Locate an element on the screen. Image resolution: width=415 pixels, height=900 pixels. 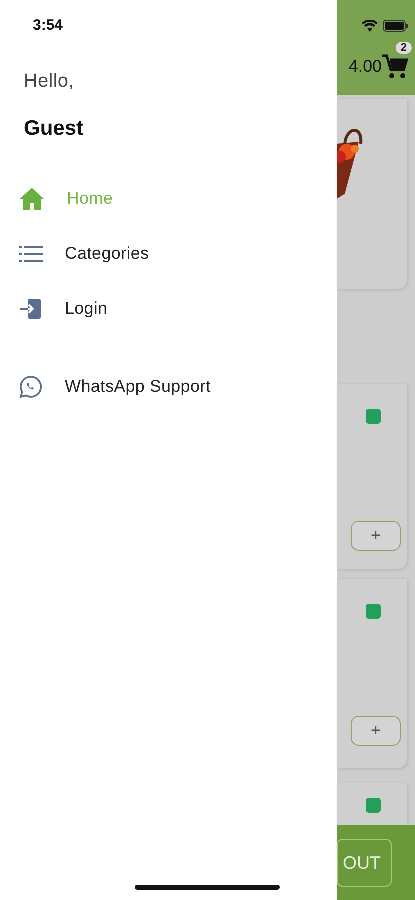
cart-button is located at coordinates (396, 67).